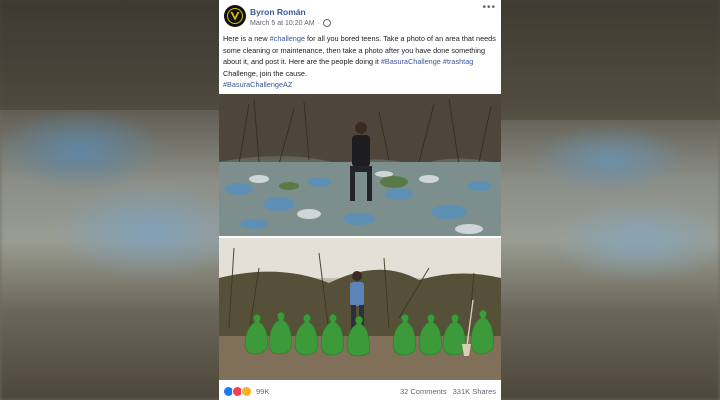  I want to click on text-part-3: Challenge, join the cause., so click(265, 73).